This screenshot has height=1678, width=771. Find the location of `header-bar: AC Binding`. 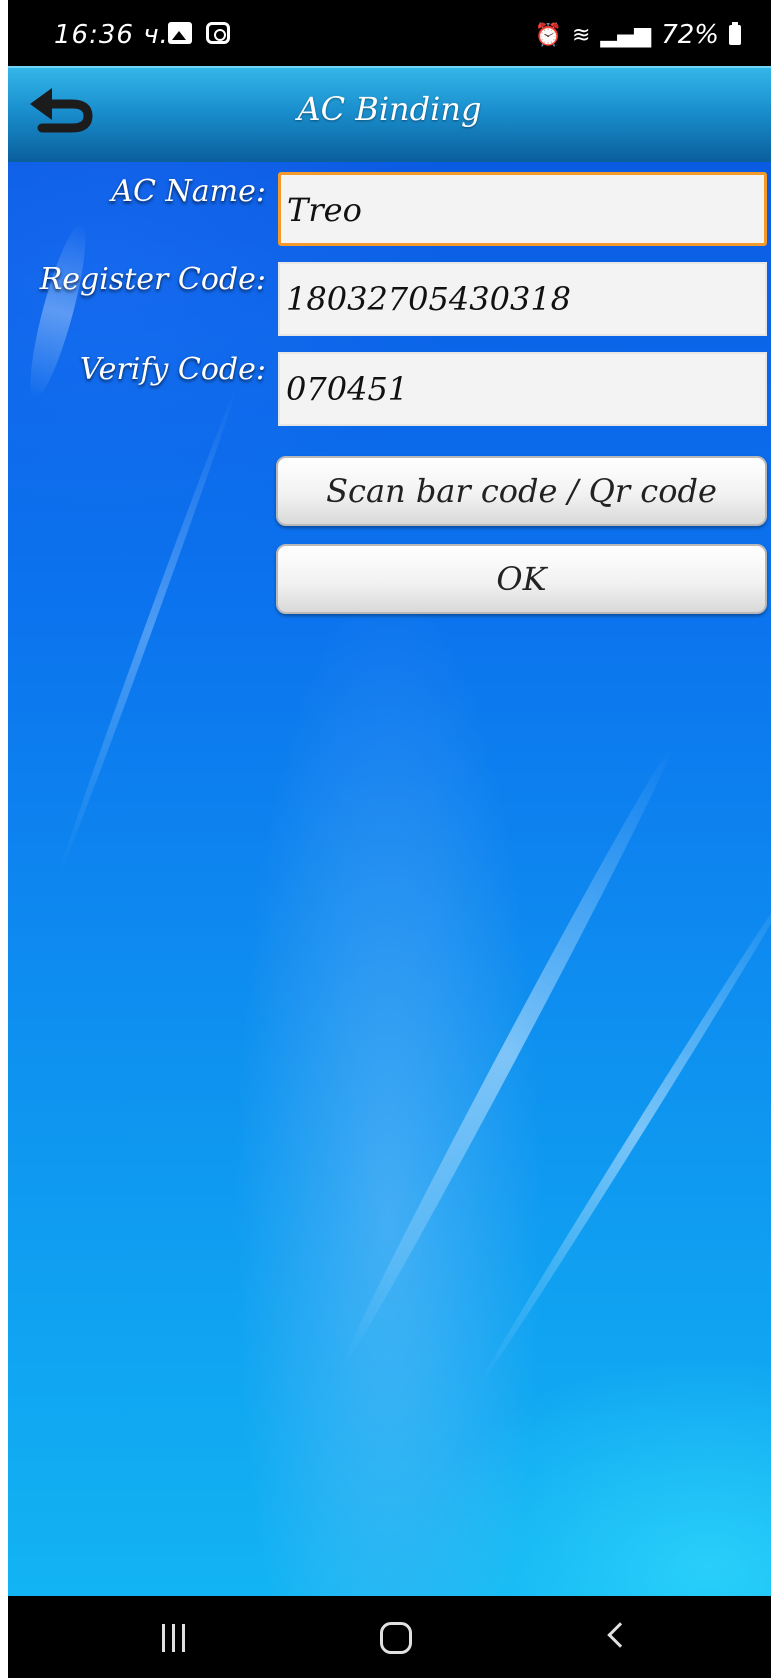

header-bar: AC Binding is located at coordinates (389, 114).